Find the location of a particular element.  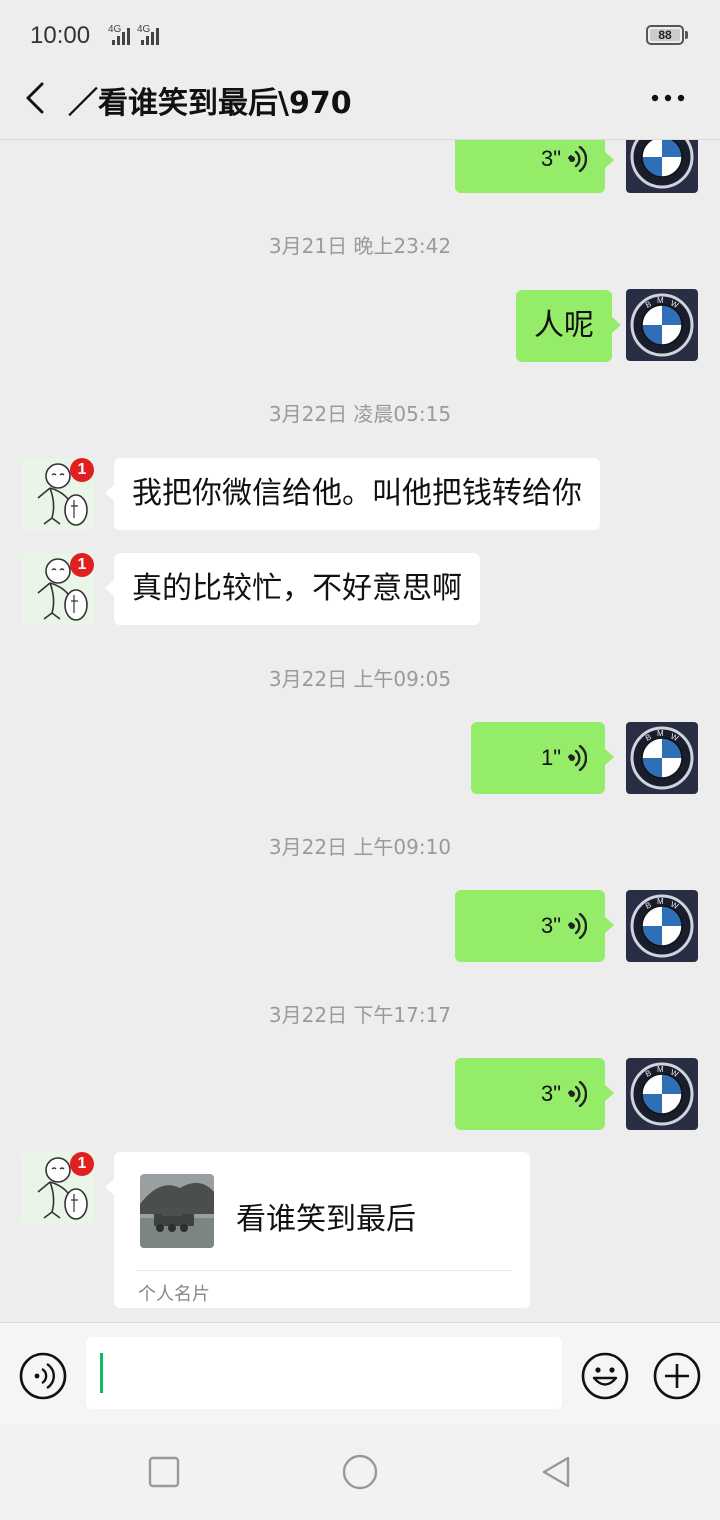

tank-image-icon is located at coordinates (177, 1211).